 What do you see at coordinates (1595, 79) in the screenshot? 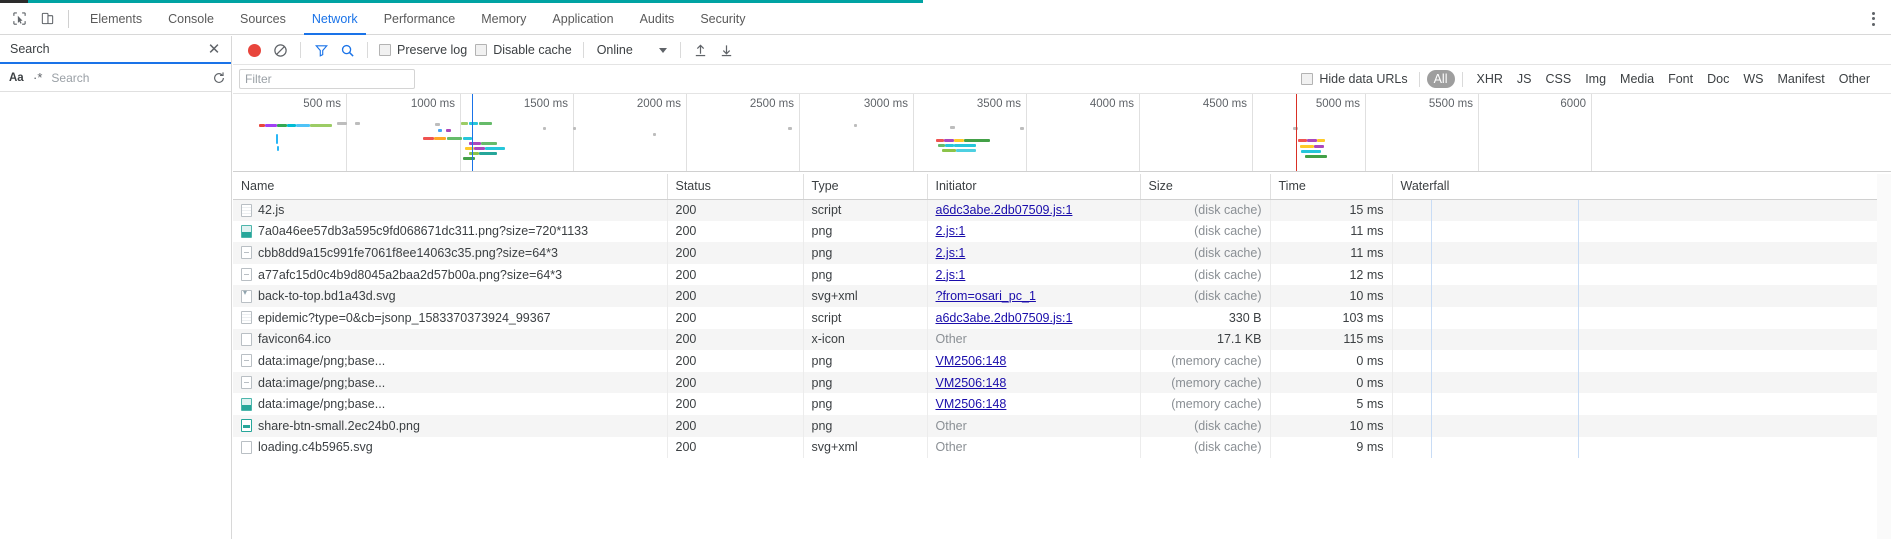
I see `filter-type-img: Img` at bounding box center [1595, 79].